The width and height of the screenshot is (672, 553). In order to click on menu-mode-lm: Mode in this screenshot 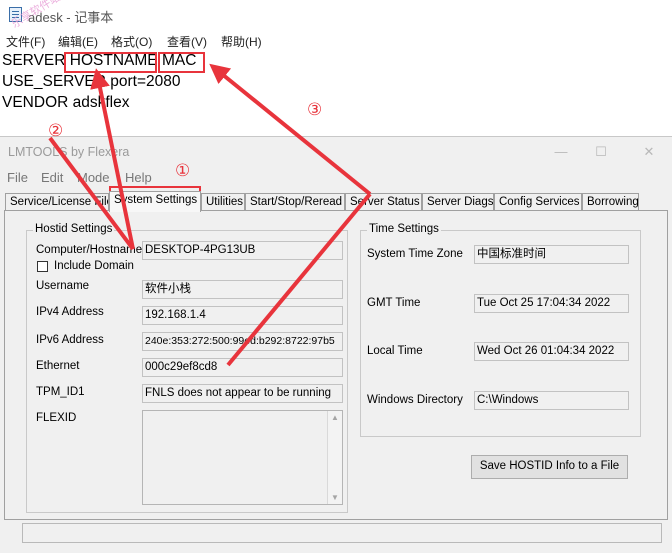, I will do `click(93, 177)`.